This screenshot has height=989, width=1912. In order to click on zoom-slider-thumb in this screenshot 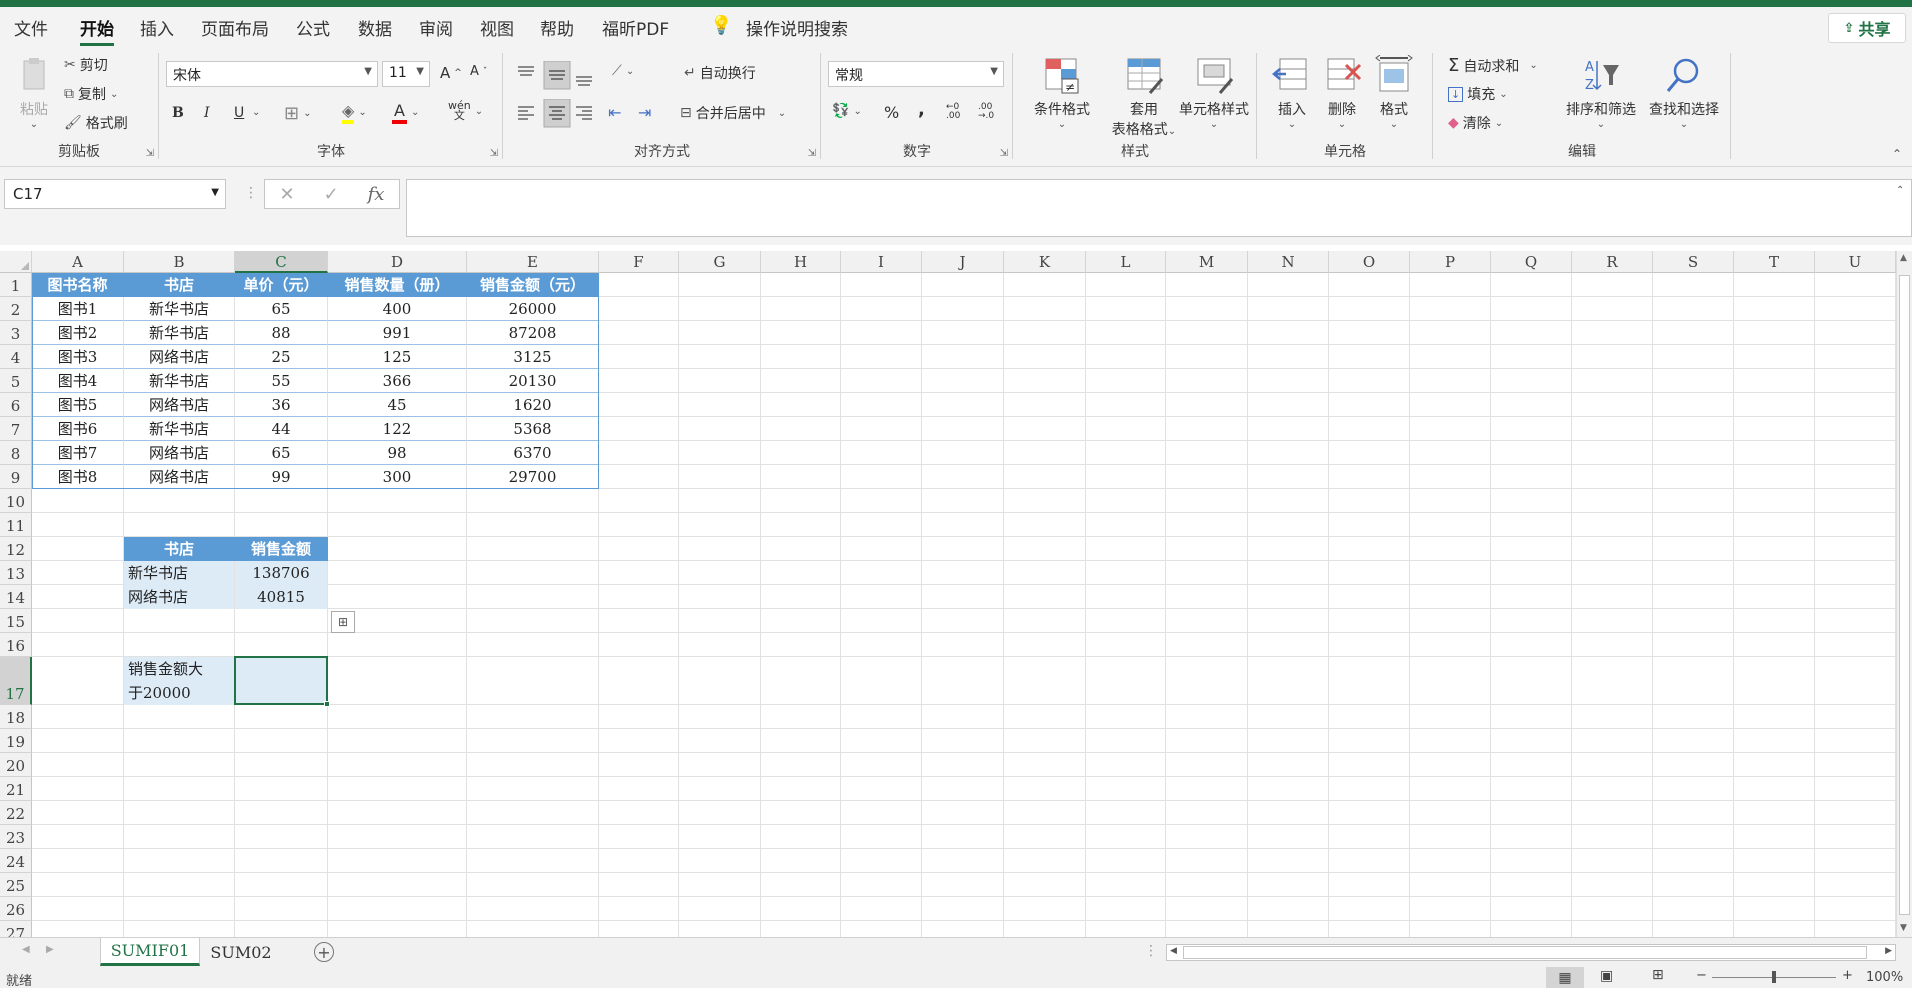, I will do `click(1774, 977)`.